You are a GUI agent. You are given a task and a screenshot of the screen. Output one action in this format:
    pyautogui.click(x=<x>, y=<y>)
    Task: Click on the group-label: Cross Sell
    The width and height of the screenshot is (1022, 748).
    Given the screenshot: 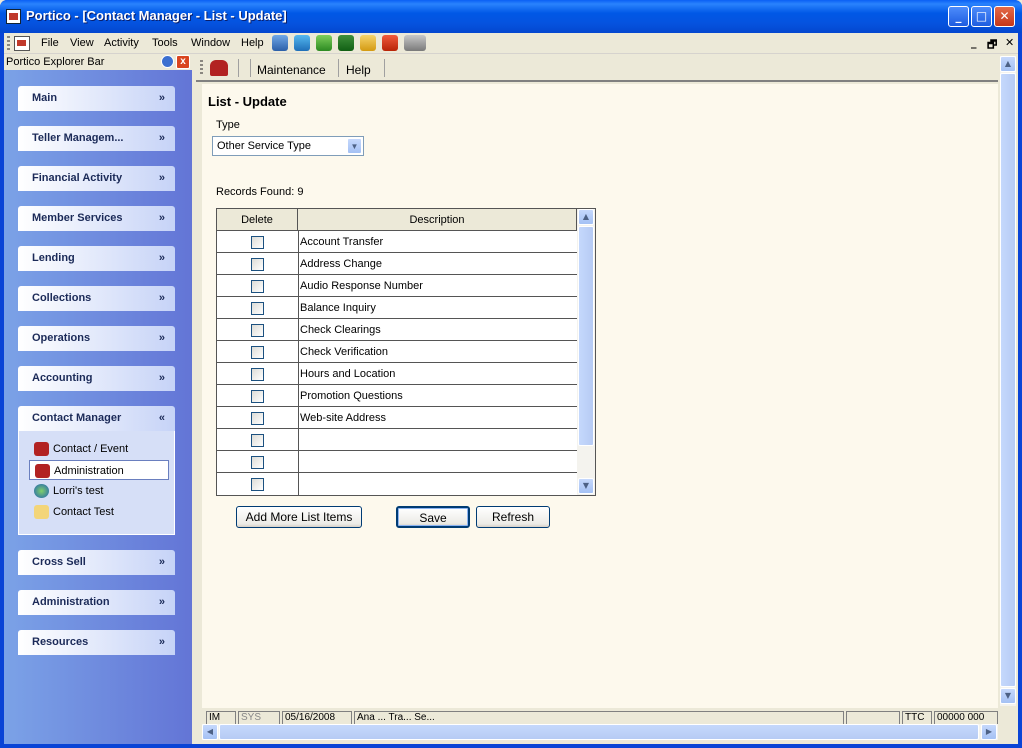 What is the action you would take?
    pyautogui.click(x=59, y=562)
    